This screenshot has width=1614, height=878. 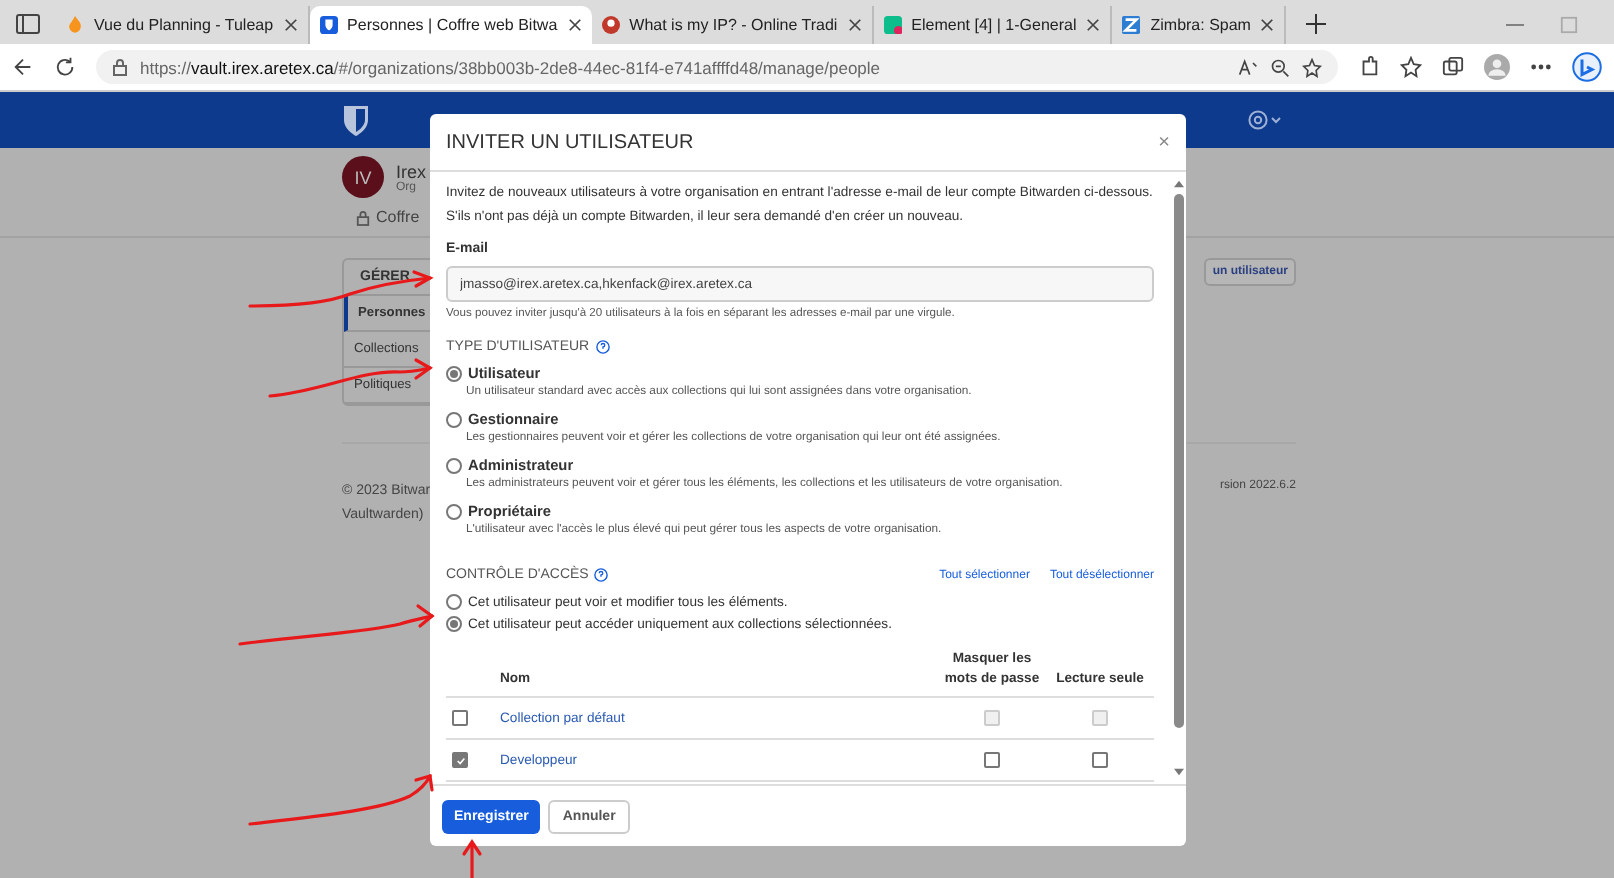 What do you see at coordinates (510, 67) in the screenshot?
I see `url-text: https://vault.irex.aretex.ca/#/organizations/38bb003b-2de8-44ec-81f4-e741affffd48/manage/people` at bounding box center [510, 67].